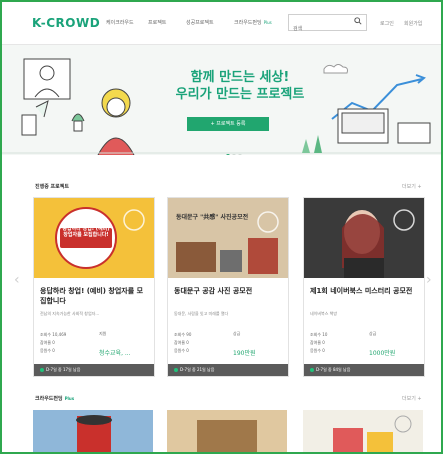  What do you see at coordinates (53, 334) in the screenshot?
I see `stat-views: 조회수 10,469` at bounding box center [53, 334].